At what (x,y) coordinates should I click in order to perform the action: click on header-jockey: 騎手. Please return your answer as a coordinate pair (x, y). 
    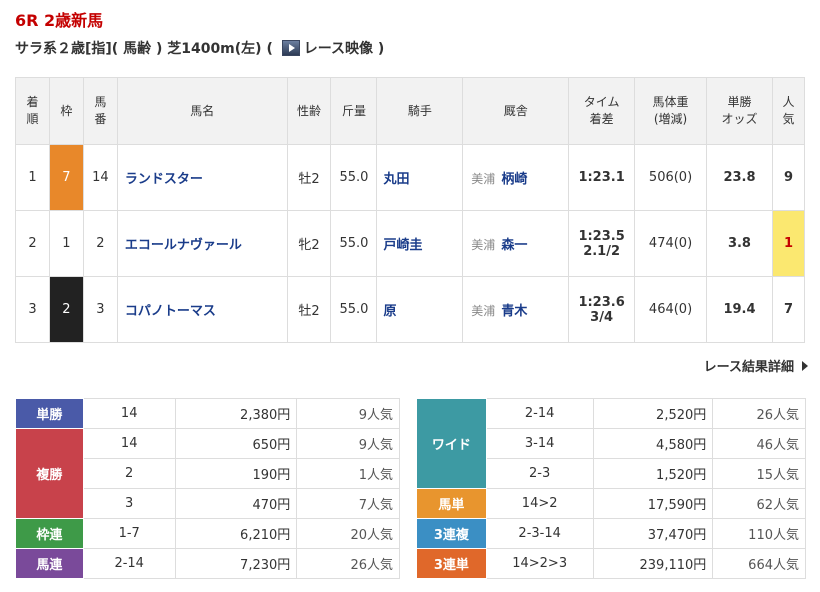
    Looking at the image, I should click on (420, 111).